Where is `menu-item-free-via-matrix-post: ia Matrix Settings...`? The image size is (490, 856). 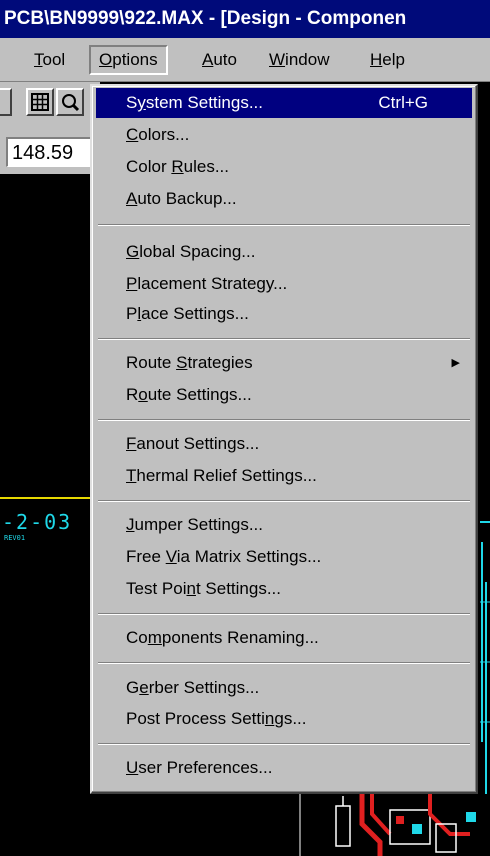 menu-item-free-via-matrix-post: ia Matrix Settings... is located at coordinates (249, 556).